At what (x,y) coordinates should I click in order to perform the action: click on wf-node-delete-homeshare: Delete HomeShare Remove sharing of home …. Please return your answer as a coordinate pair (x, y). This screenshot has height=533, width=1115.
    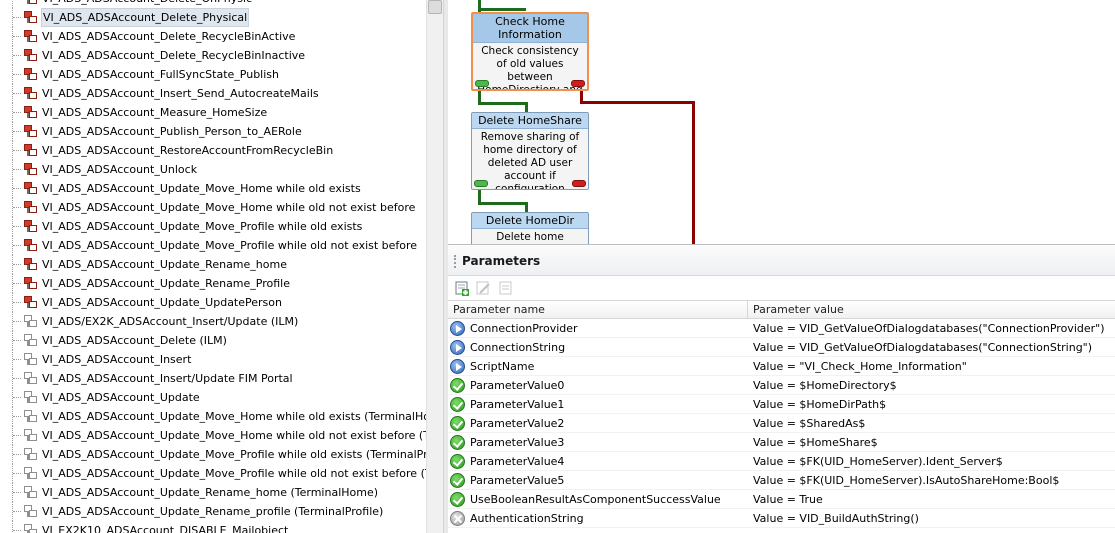
    Looking at the image, I should click on (530, 151).